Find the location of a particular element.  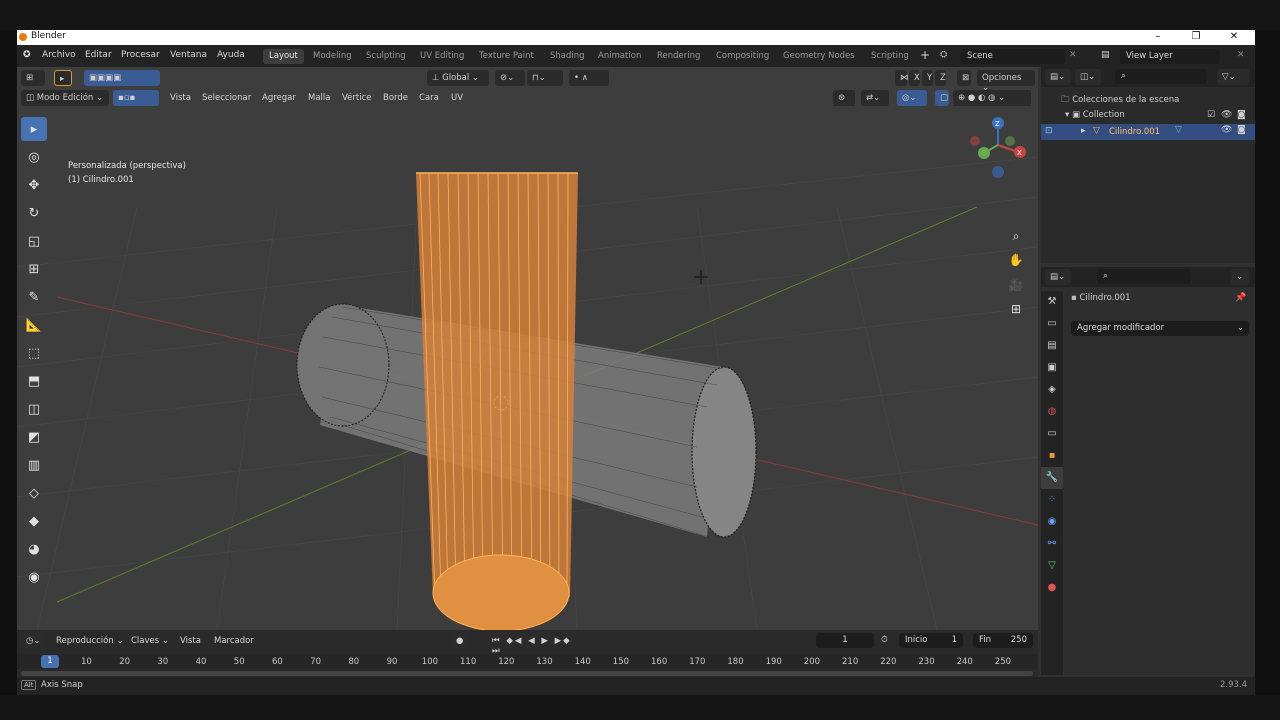

menu-timeline-vista: Vista is located at coordinates (190, 641).